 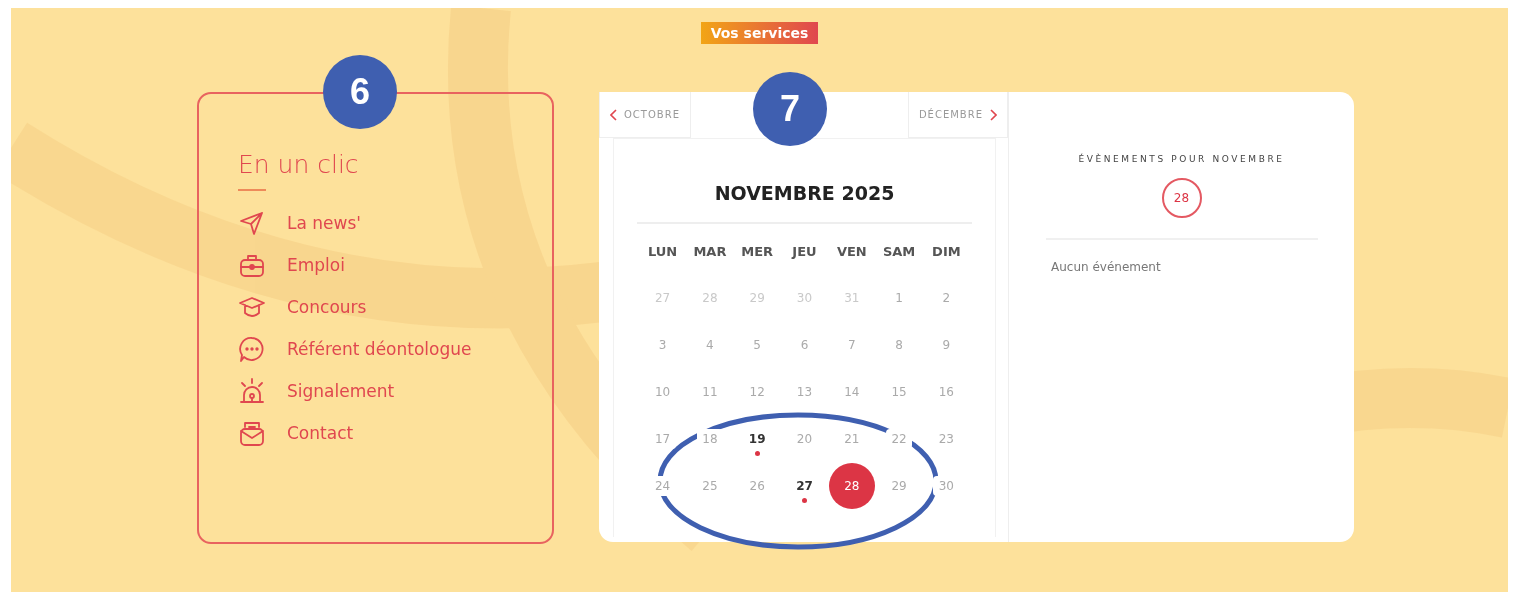 What do you see at coordinates (851, 252) in the screenshot?
I see `weekday-label: VEN` at bounding box center [851, 252].